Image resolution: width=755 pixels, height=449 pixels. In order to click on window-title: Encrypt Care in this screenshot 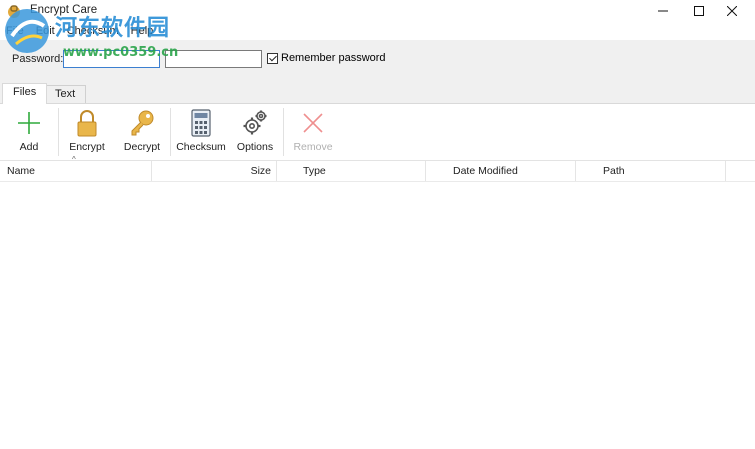, I will do `click(64, 10)`.